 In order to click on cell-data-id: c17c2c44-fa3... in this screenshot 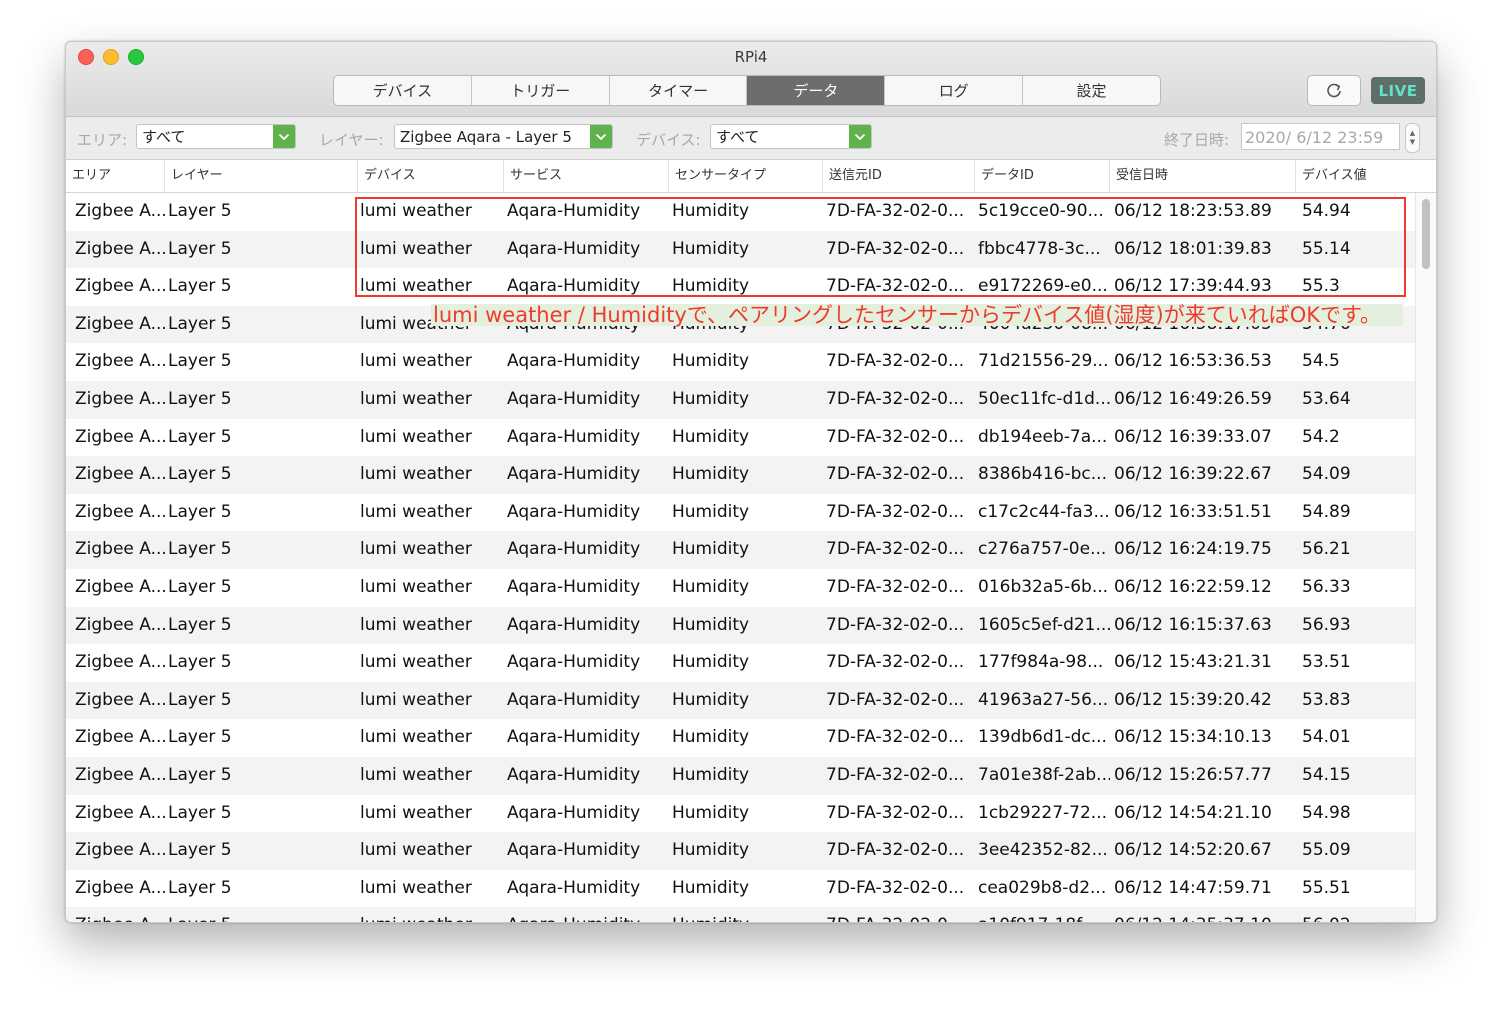, I will do `click(1044, 511)`.